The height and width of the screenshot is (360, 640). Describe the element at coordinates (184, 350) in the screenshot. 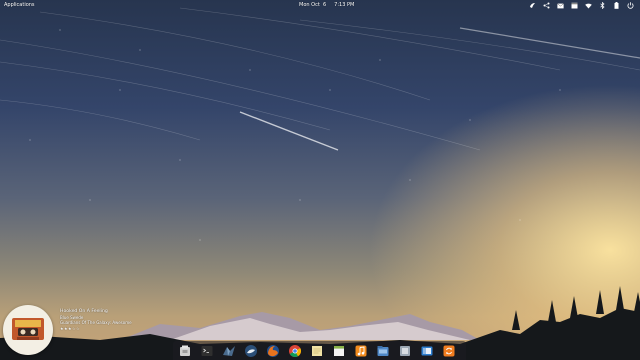

I see `files-icon` at that location.